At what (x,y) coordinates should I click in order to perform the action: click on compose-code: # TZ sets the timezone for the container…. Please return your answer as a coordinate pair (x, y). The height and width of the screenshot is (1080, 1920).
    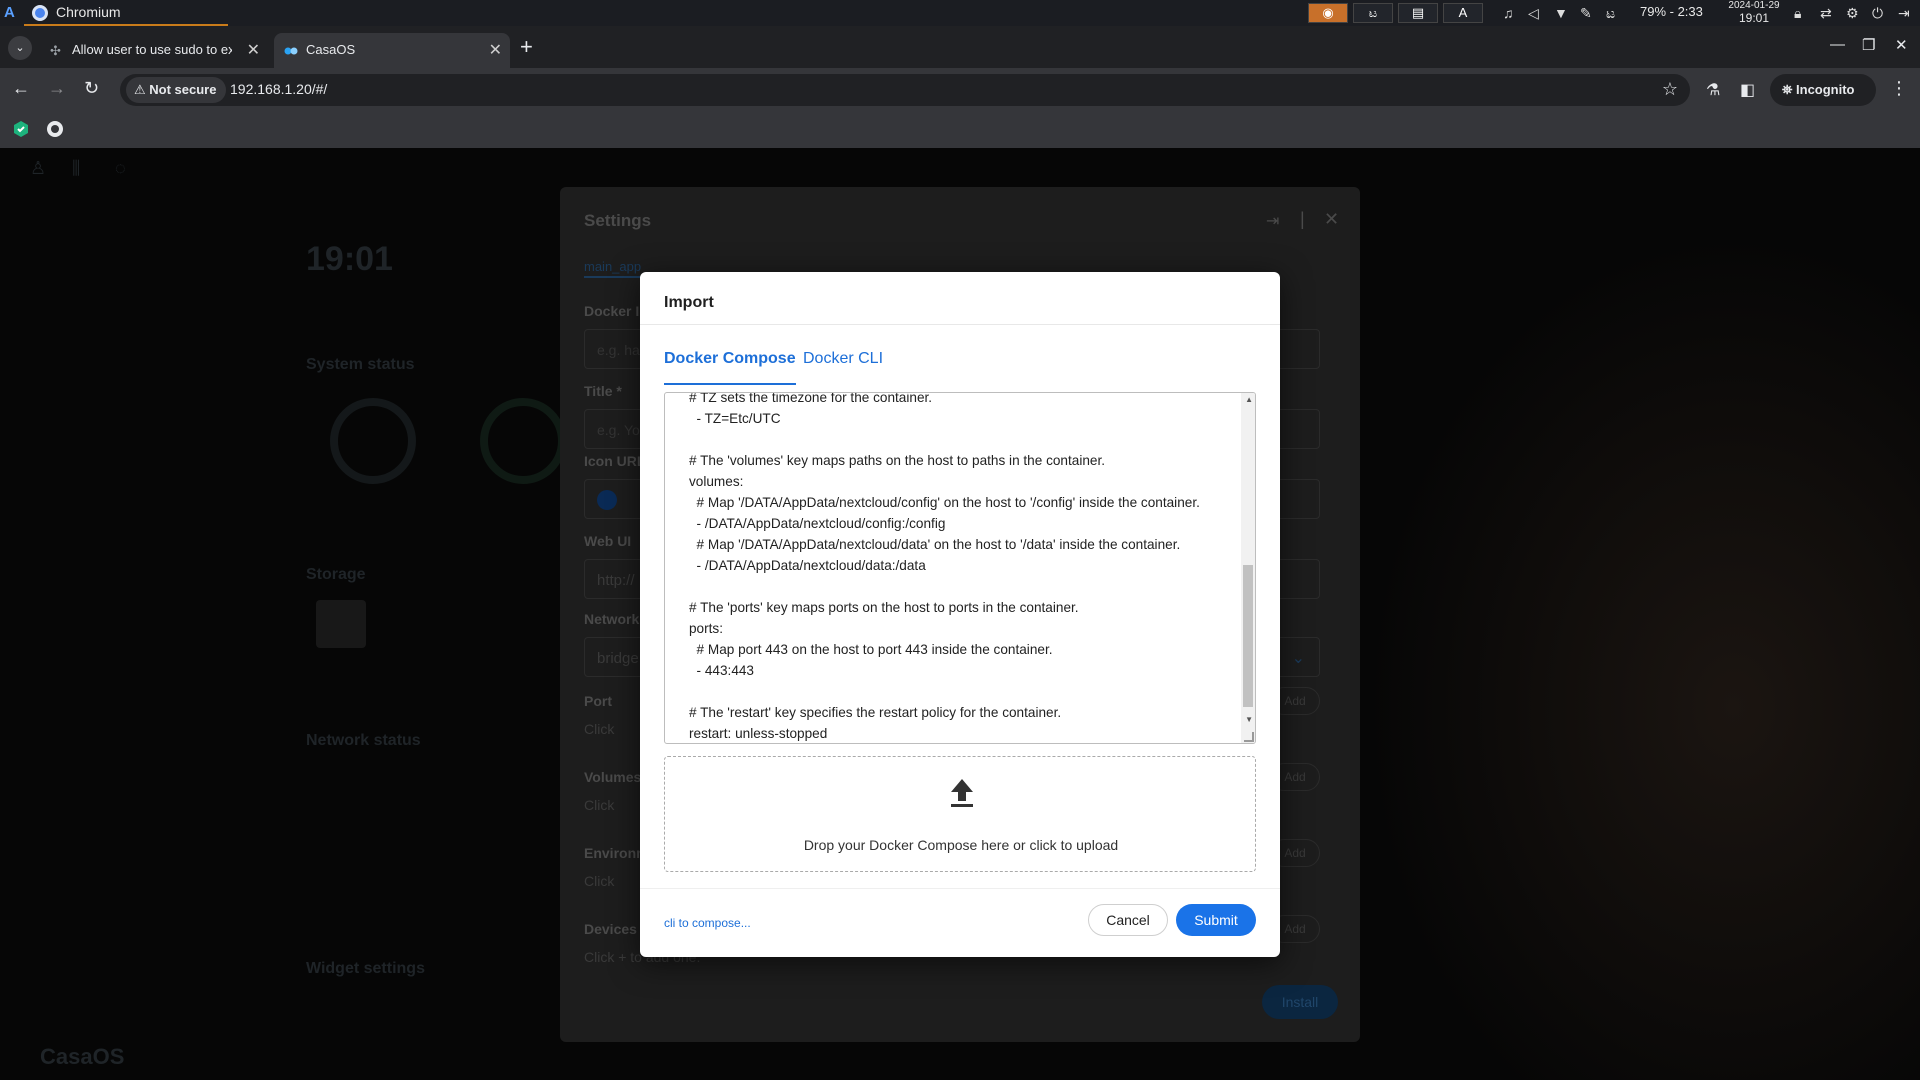
    Looking at the image, I should click on (944, 568).